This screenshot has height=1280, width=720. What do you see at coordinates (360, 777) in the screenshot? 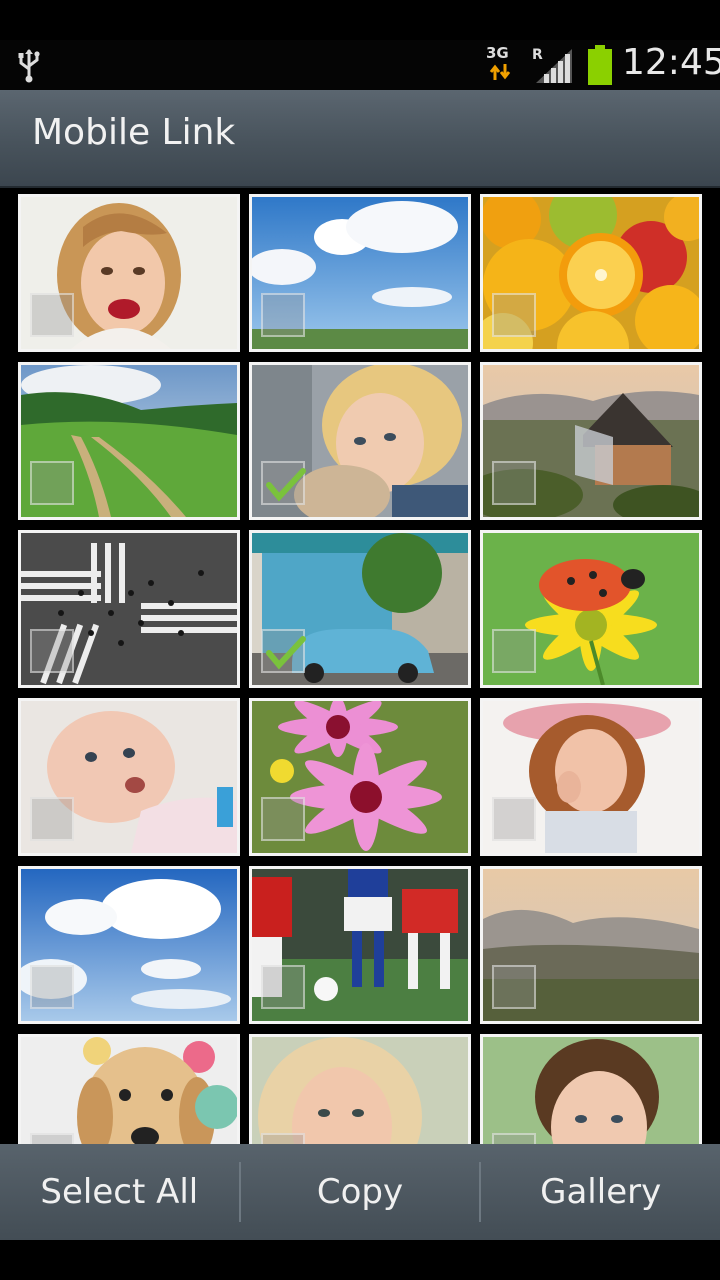
I see `photo-pink-flowers` at bounding box center [360, 777].